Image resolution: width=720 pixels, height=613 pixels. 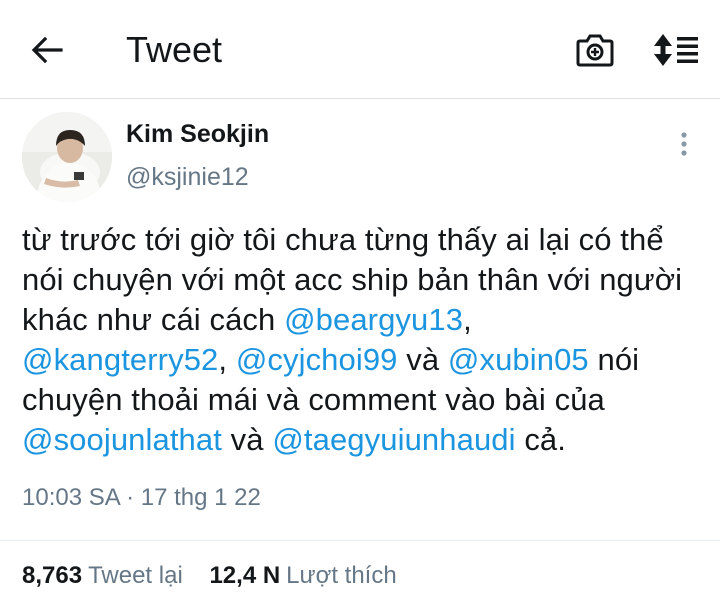 I want to click on page-title: Tweet, so click(x=174, y=49).